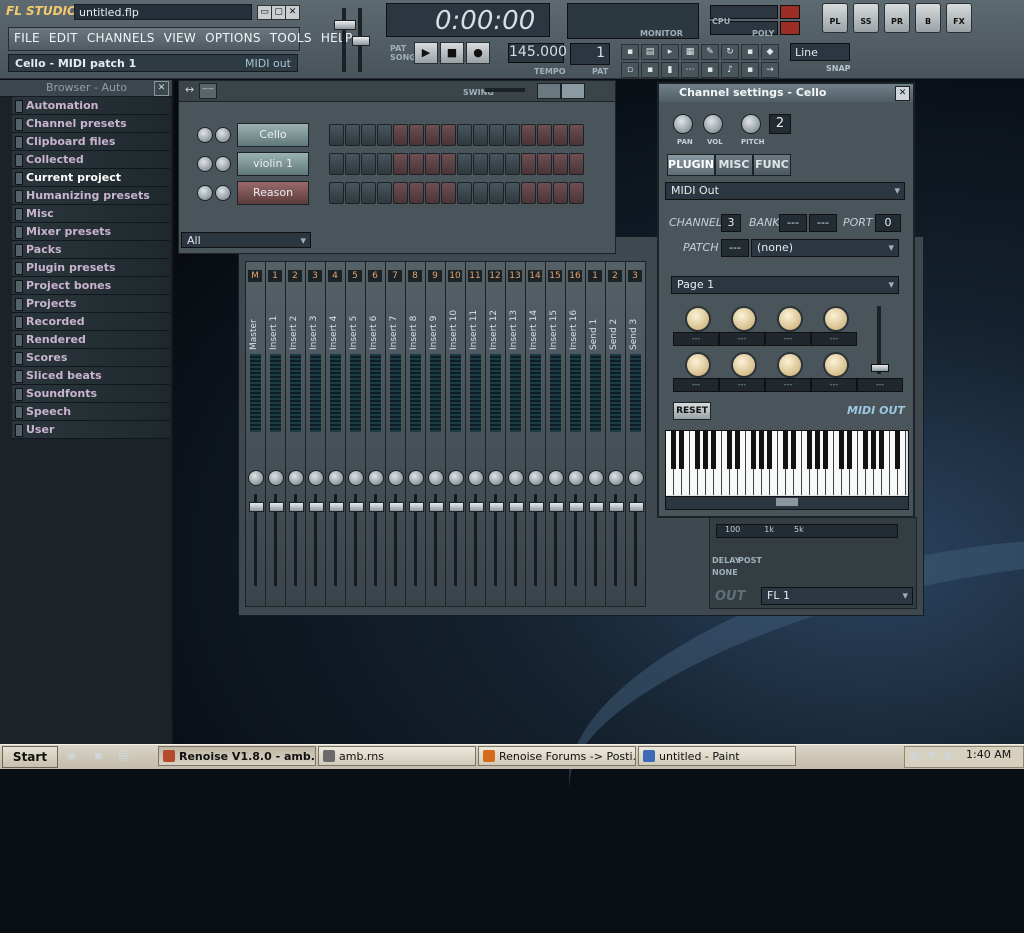 The width and height of the screenshot is (1024, 933). What do you see at coordinates (278, 12) in the screenshot?
I see `maximize-icon: ▢` at bounding box center [278, 12].